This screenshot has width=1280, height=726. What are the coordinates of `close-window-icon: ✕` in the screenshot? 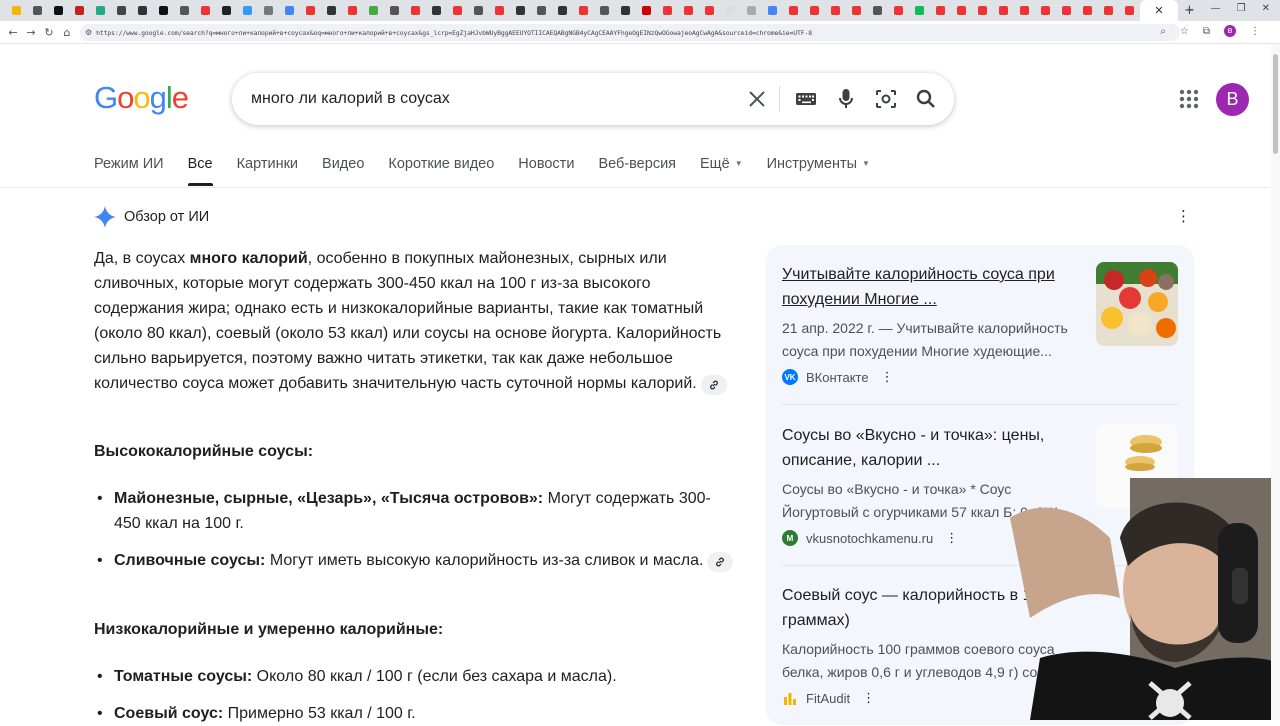 It's located at (1266, 8).